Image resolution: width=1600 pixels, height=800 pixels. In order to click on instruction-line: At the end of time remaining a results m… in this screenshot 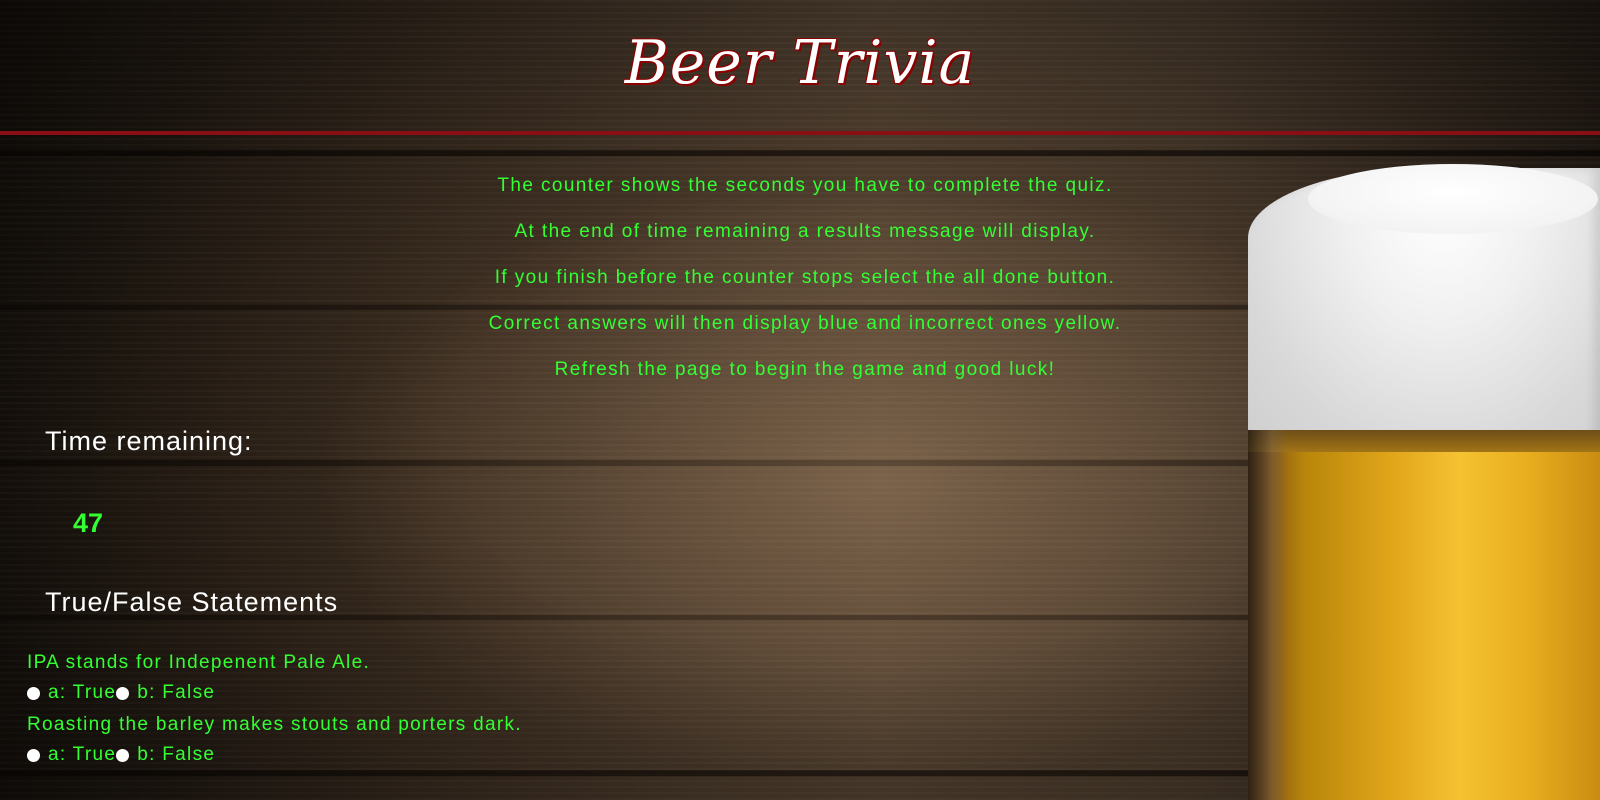, I will do `click(805, 231)`.